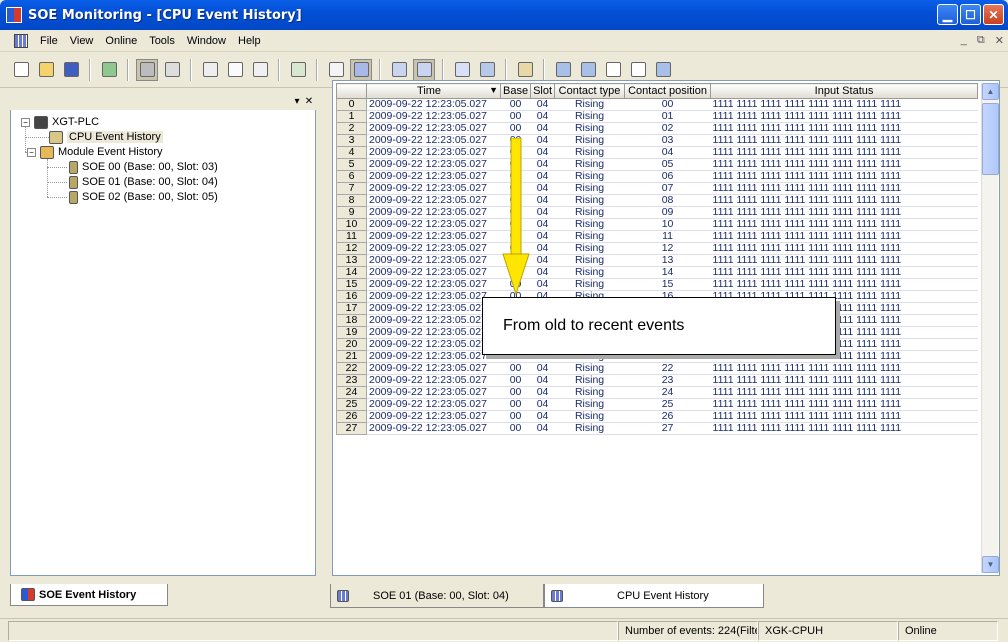 The width and height of the screenshot is (1008, 642). Describe the element at coordinates (433, 91) in the screenshot. I see `header-time: Time ▼` at that location.